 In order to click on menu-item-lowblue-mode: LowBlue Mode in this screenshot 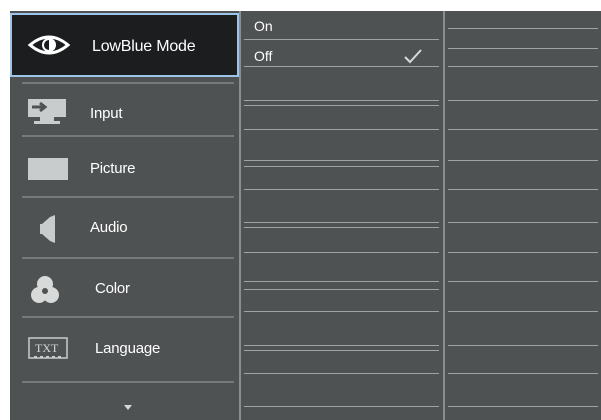, I will do `click(124, 45)`.